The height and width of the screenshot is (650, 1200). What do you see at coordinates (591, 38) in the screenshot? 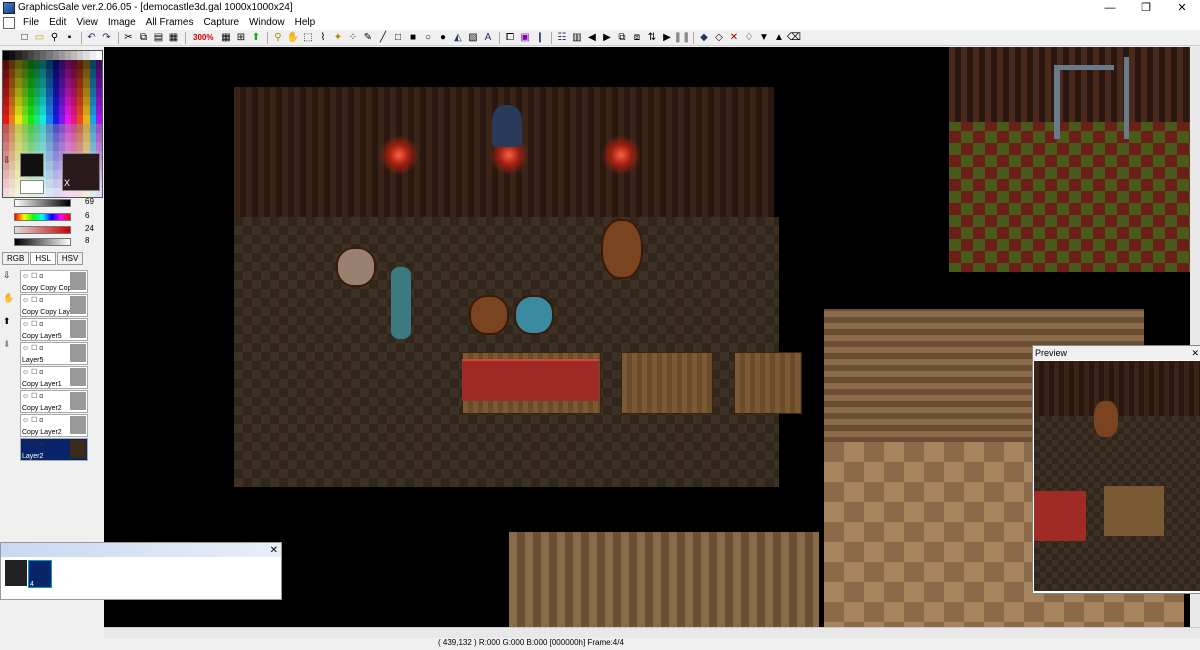
I see `prev-icon: ◀` at bounding box center [591, 38].